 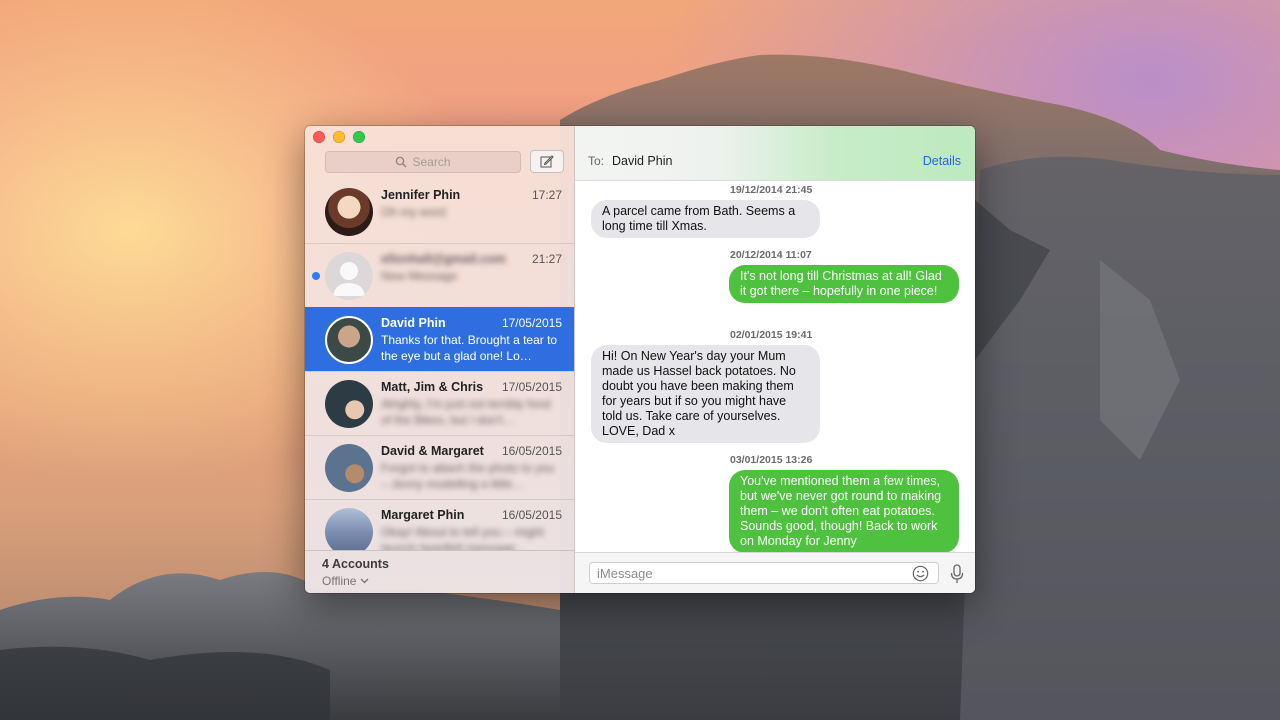 I want to click on unread-indicator, so click(x=316, y=276).